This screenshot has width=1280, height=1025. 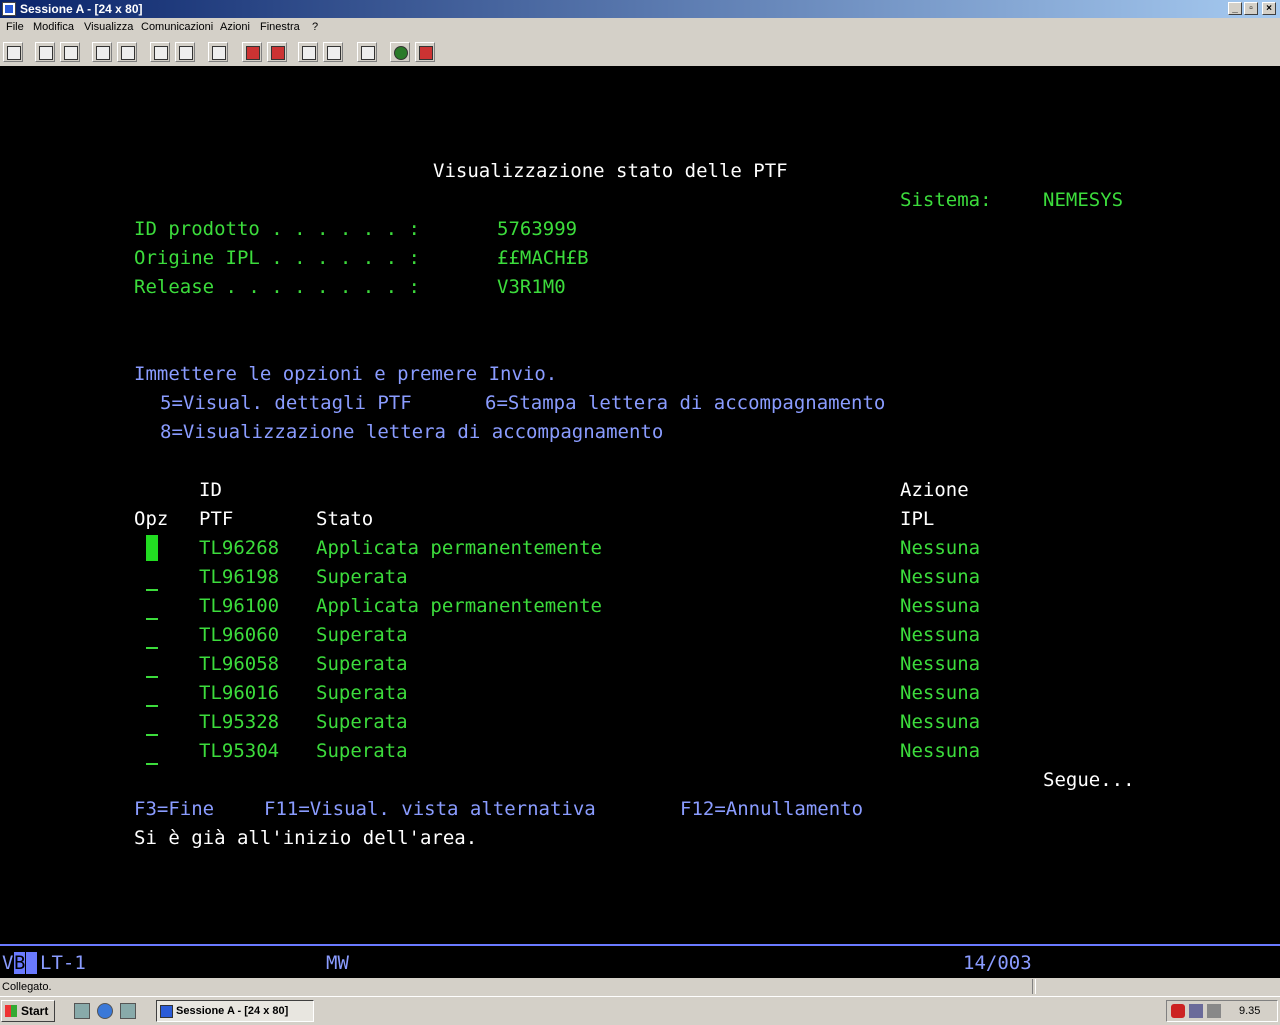 I want to click on ptf-id: TL95304, so click(x=239, y=751).